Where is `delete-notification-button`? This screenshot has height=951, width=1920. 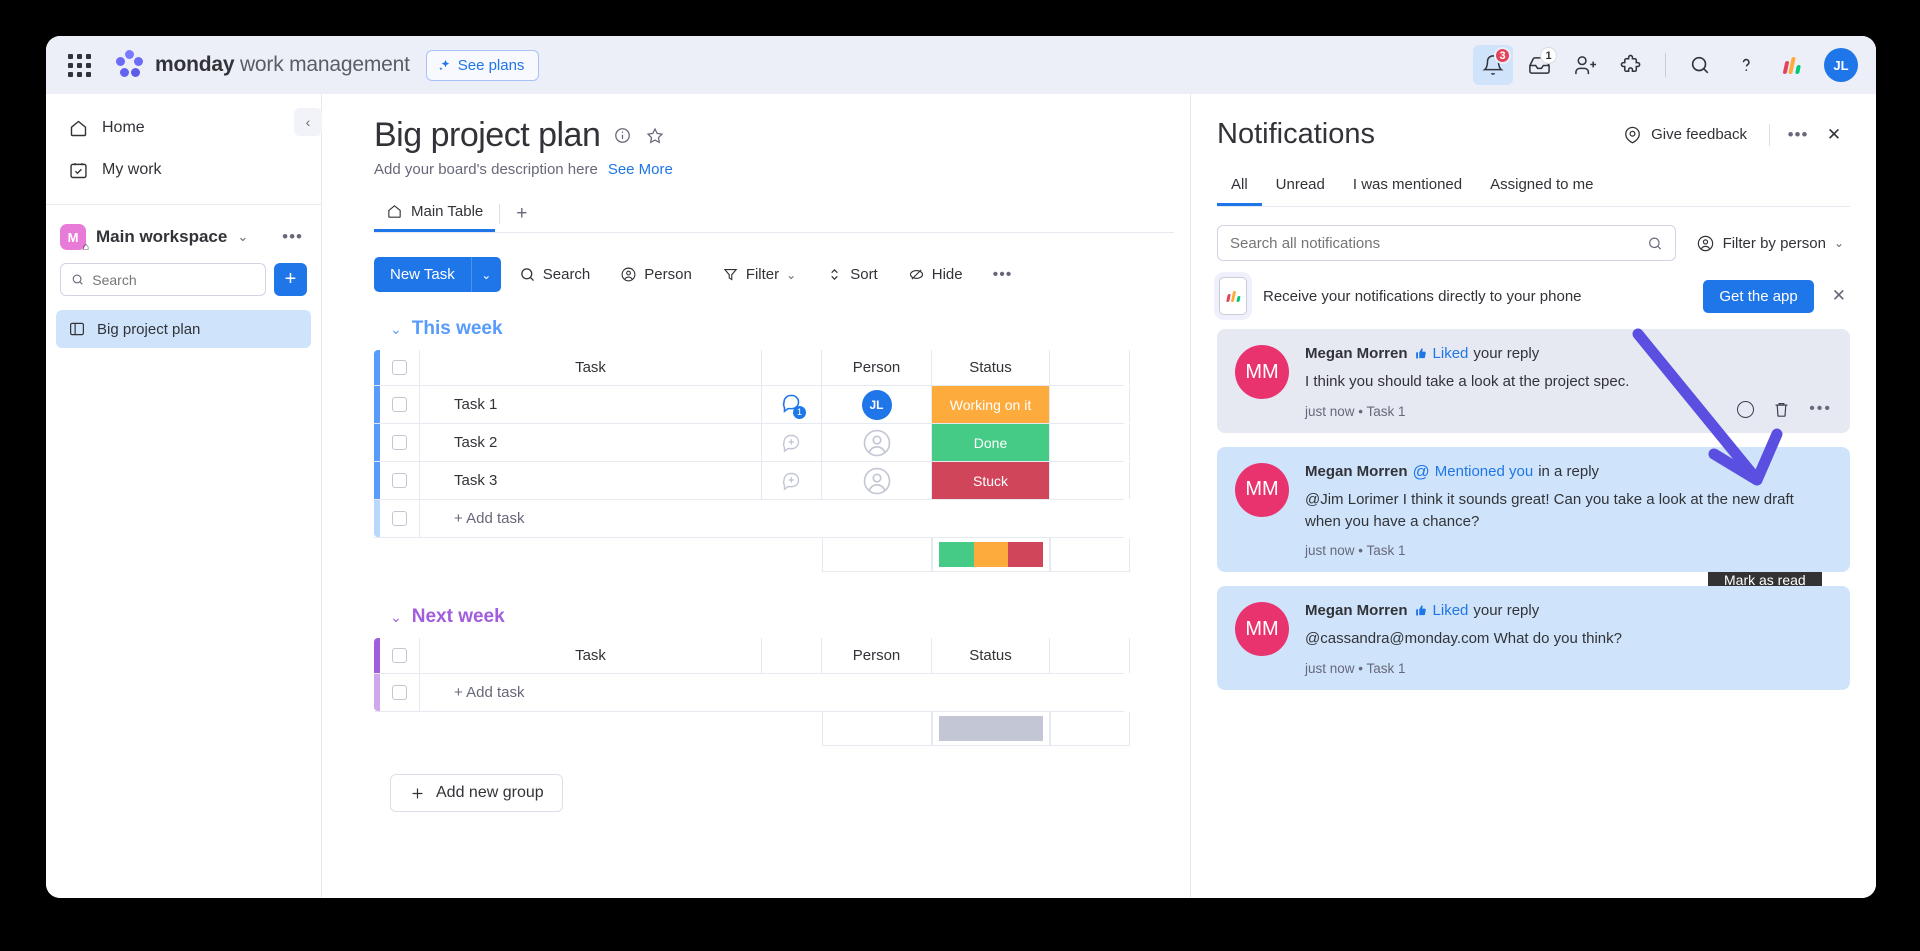 delete-notification-button is located at coordinates (1781, 409).